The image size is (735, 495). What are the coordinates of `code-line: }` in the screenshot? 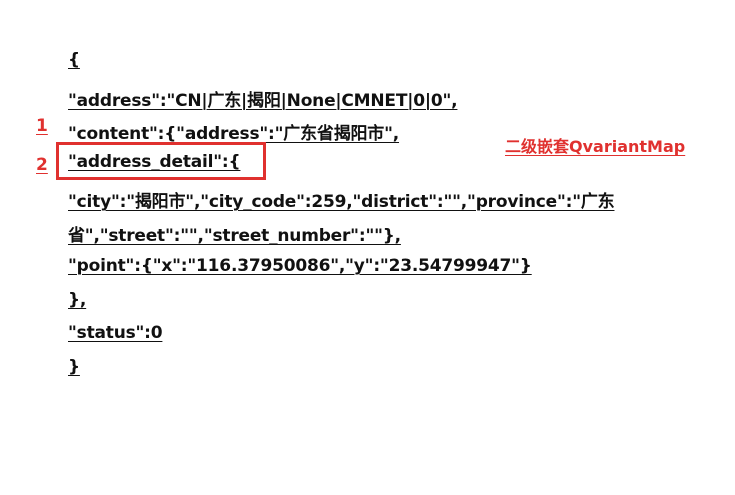 It's located at (74, 367).